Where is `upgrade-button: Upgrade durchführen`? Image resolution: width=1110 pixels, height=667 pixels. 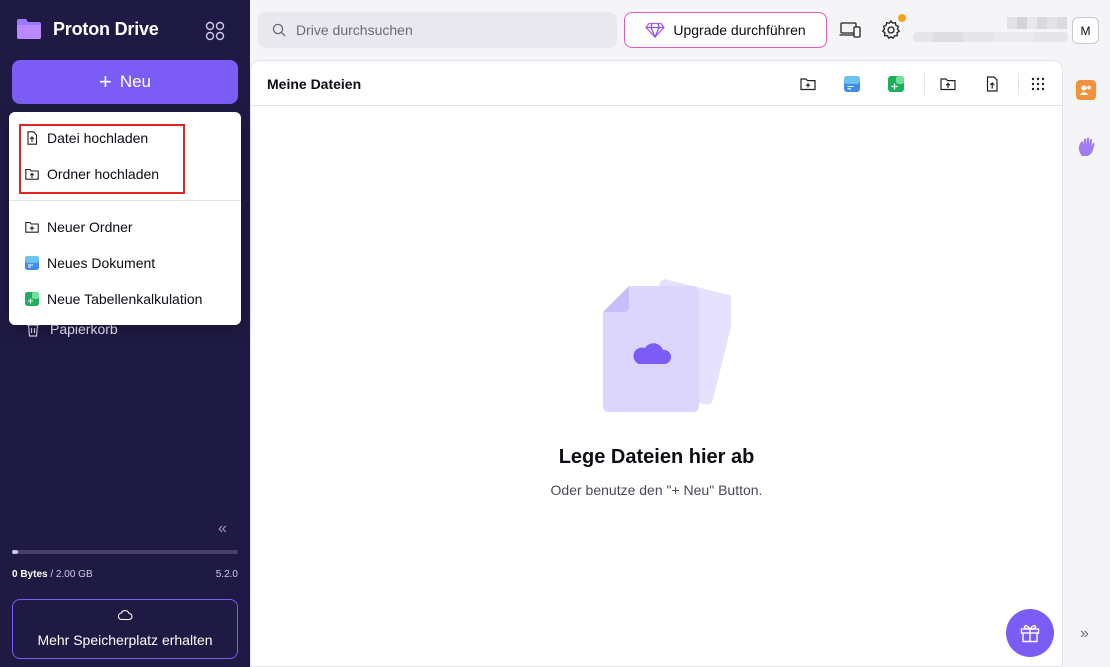
upgrade-button: Upgrade durchführen is located at coordinates (725, 30).